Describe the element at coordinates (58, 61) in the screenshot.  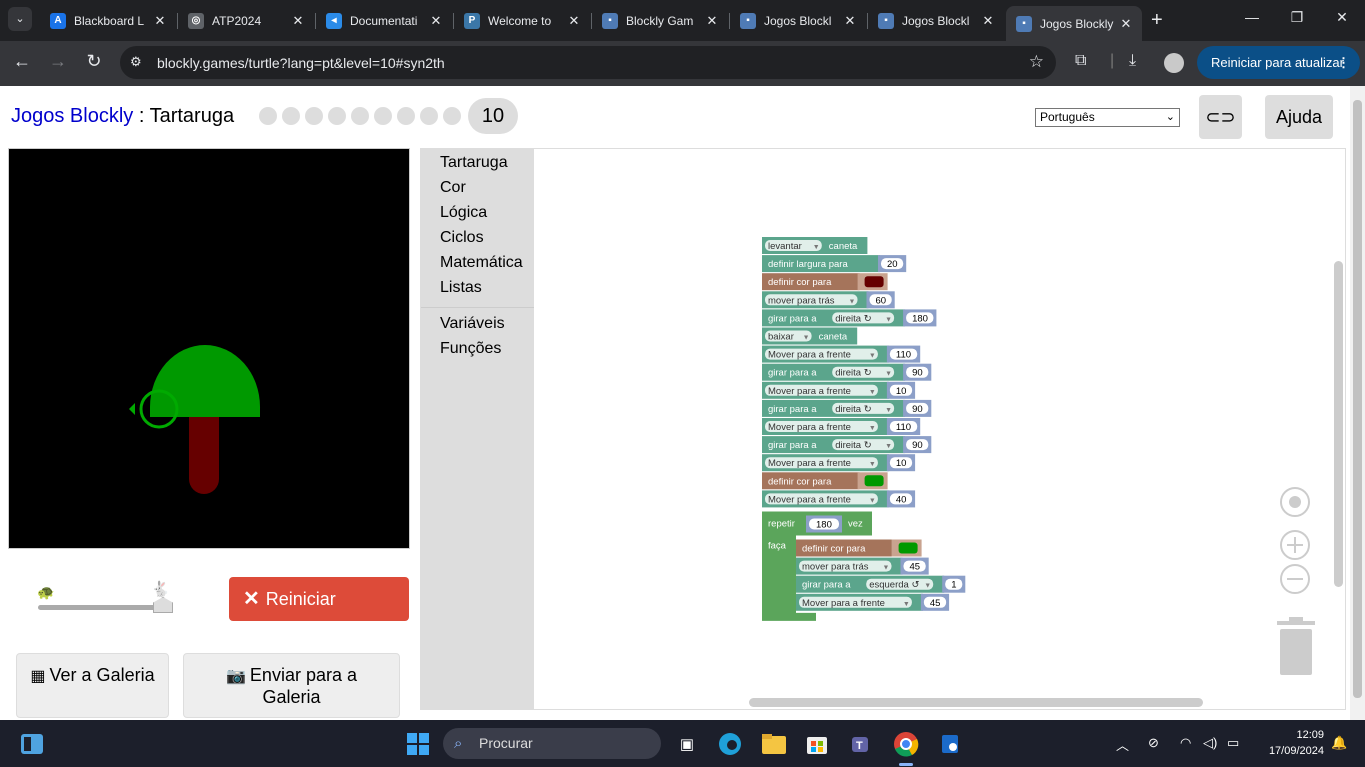
I see `forward-icon: →` at that location.